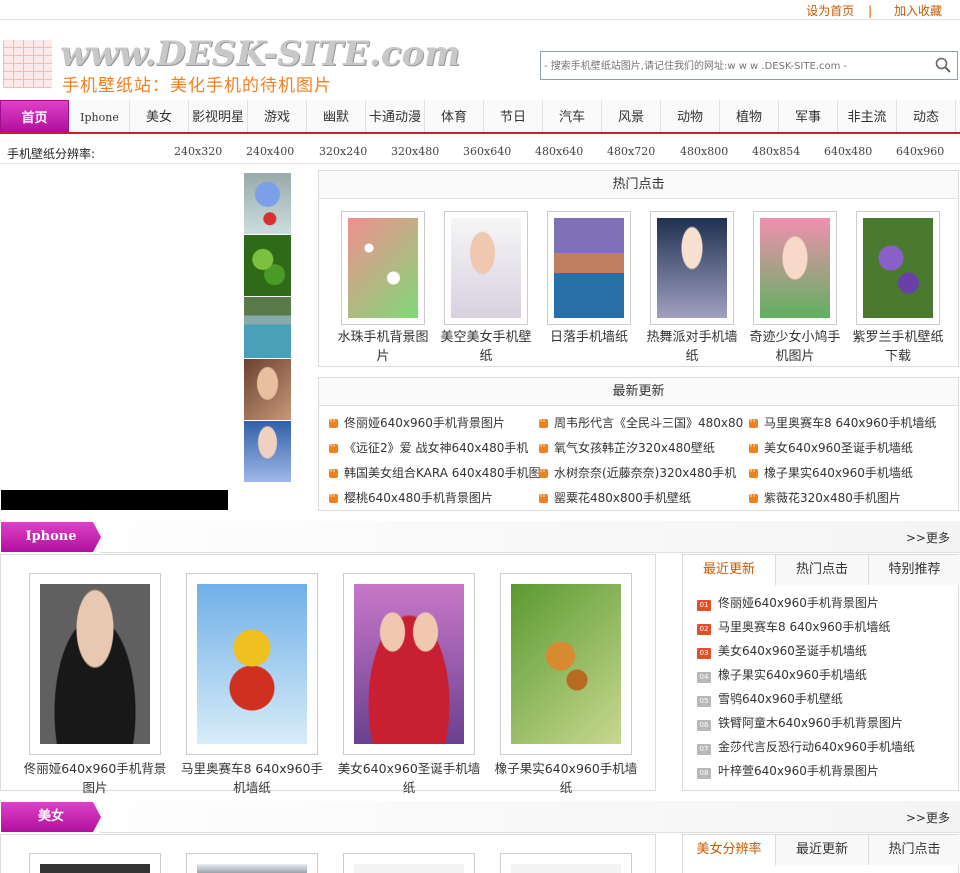 The height and width of the screenshot is (873, 960). Describe the element at coordinates (690, 116) in the screenshot. I see `nav-animals: 动物` at that location.